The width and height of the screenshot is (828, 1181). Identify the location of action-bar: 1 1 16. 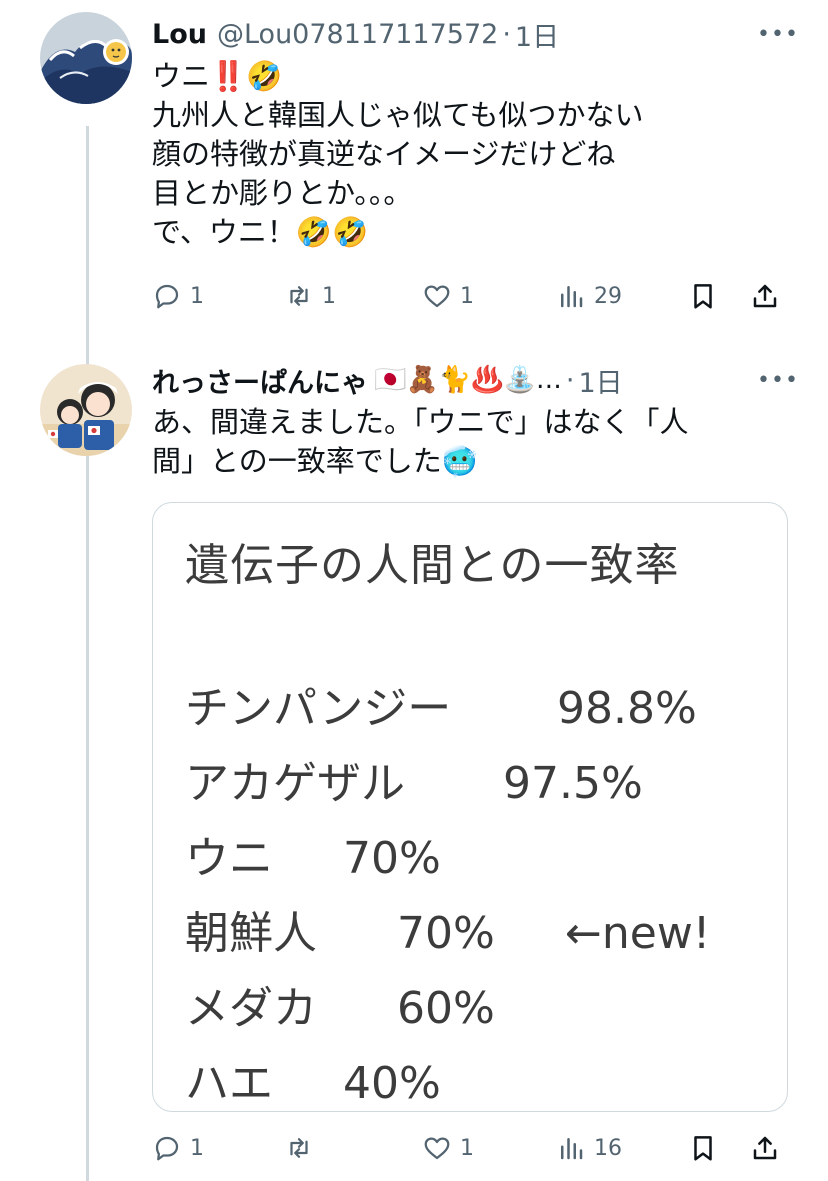
(475, 1148).